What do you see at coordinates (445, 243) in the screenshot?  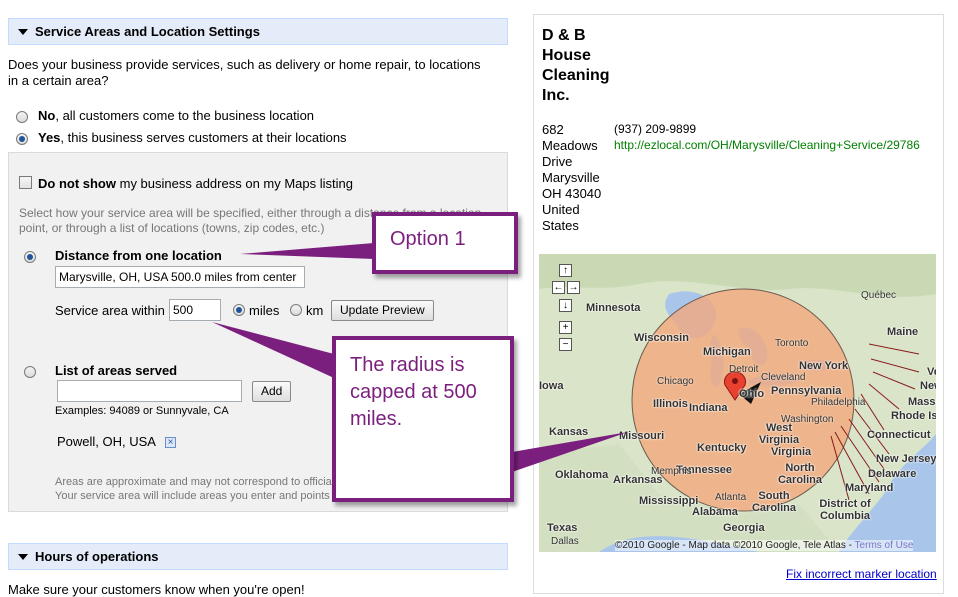 I see `option1-callout: Option 1` at bounding box center [445, 243].